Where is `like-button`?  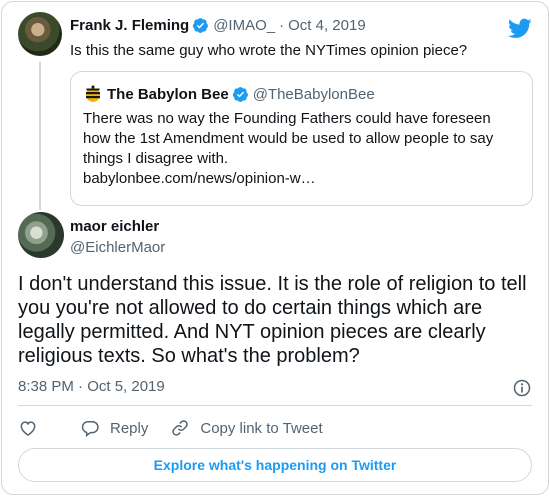
like-button is located at coordinates (28, 428).